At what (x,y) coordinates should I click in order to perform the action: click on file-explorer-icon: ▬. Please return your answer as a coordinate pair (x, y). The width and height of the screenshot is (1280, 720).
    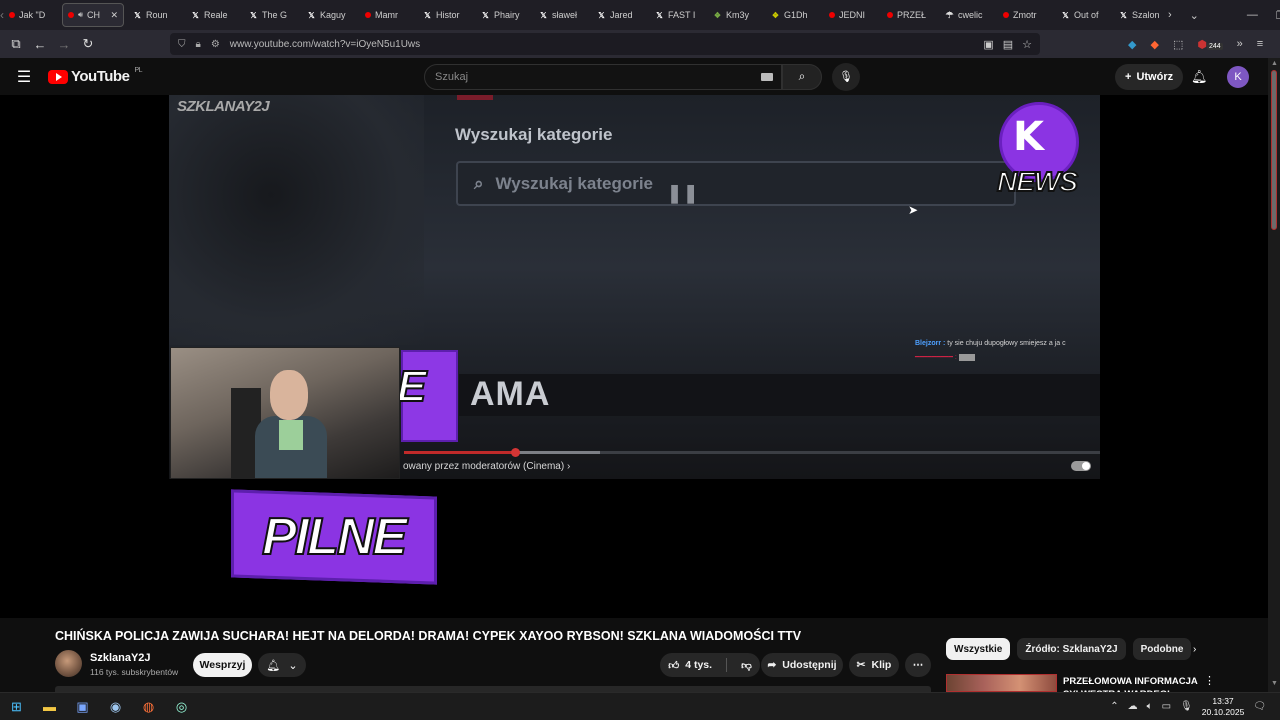
    Looking at the image, I should click on (49, 706).